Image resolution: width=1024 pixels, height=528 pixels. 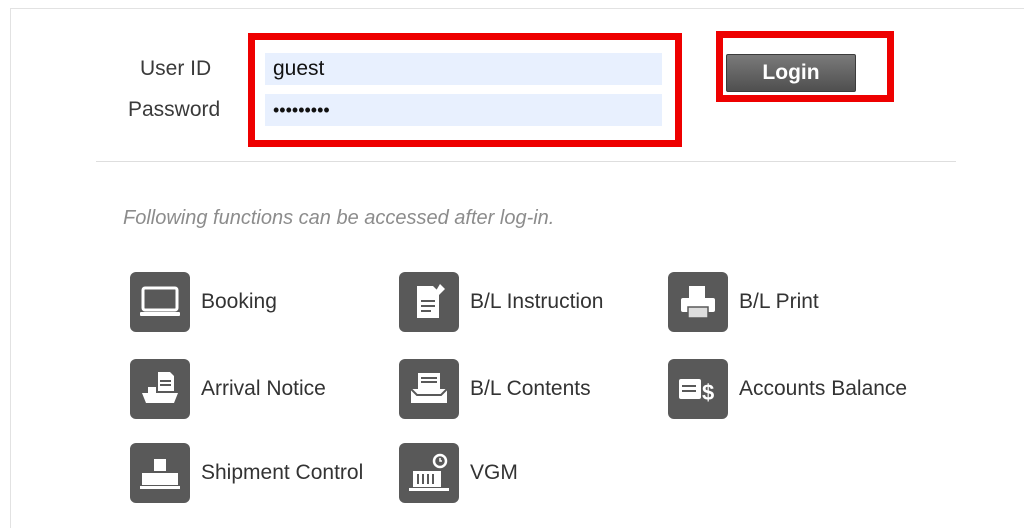 I want to click on money-icon: $, so click(x=698, y=389).